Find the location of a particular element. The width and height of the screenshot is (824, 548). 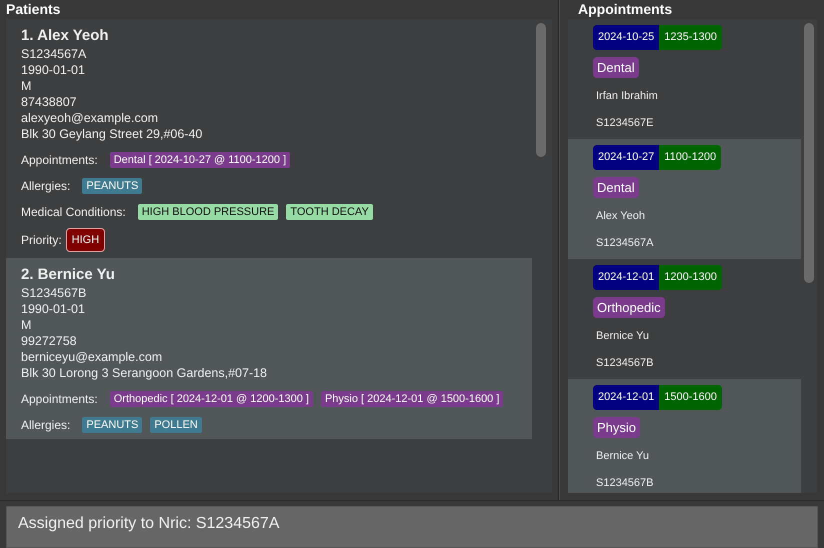

appointment-card: 2024-10-27 1100-1200 Dental Alex Yeoh S1234567A is located at coordinates (684, 199).